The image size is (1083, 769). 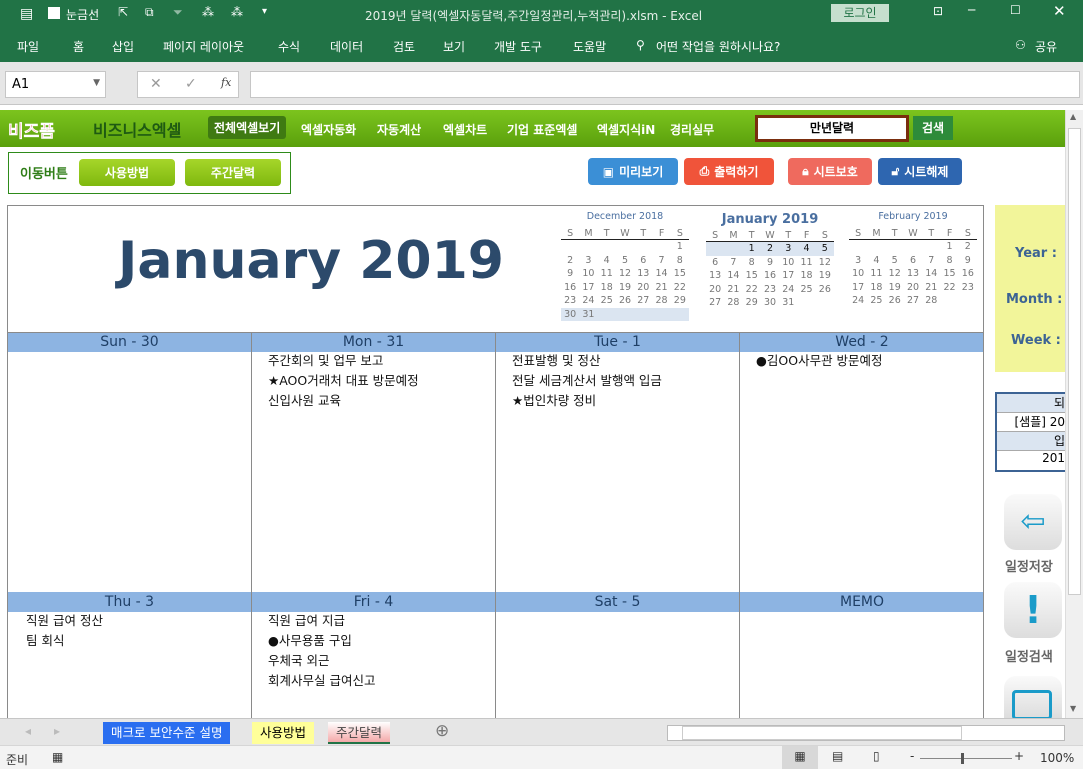 I want to click on macro-record-icon: ▦, so click(x=57, y=757).